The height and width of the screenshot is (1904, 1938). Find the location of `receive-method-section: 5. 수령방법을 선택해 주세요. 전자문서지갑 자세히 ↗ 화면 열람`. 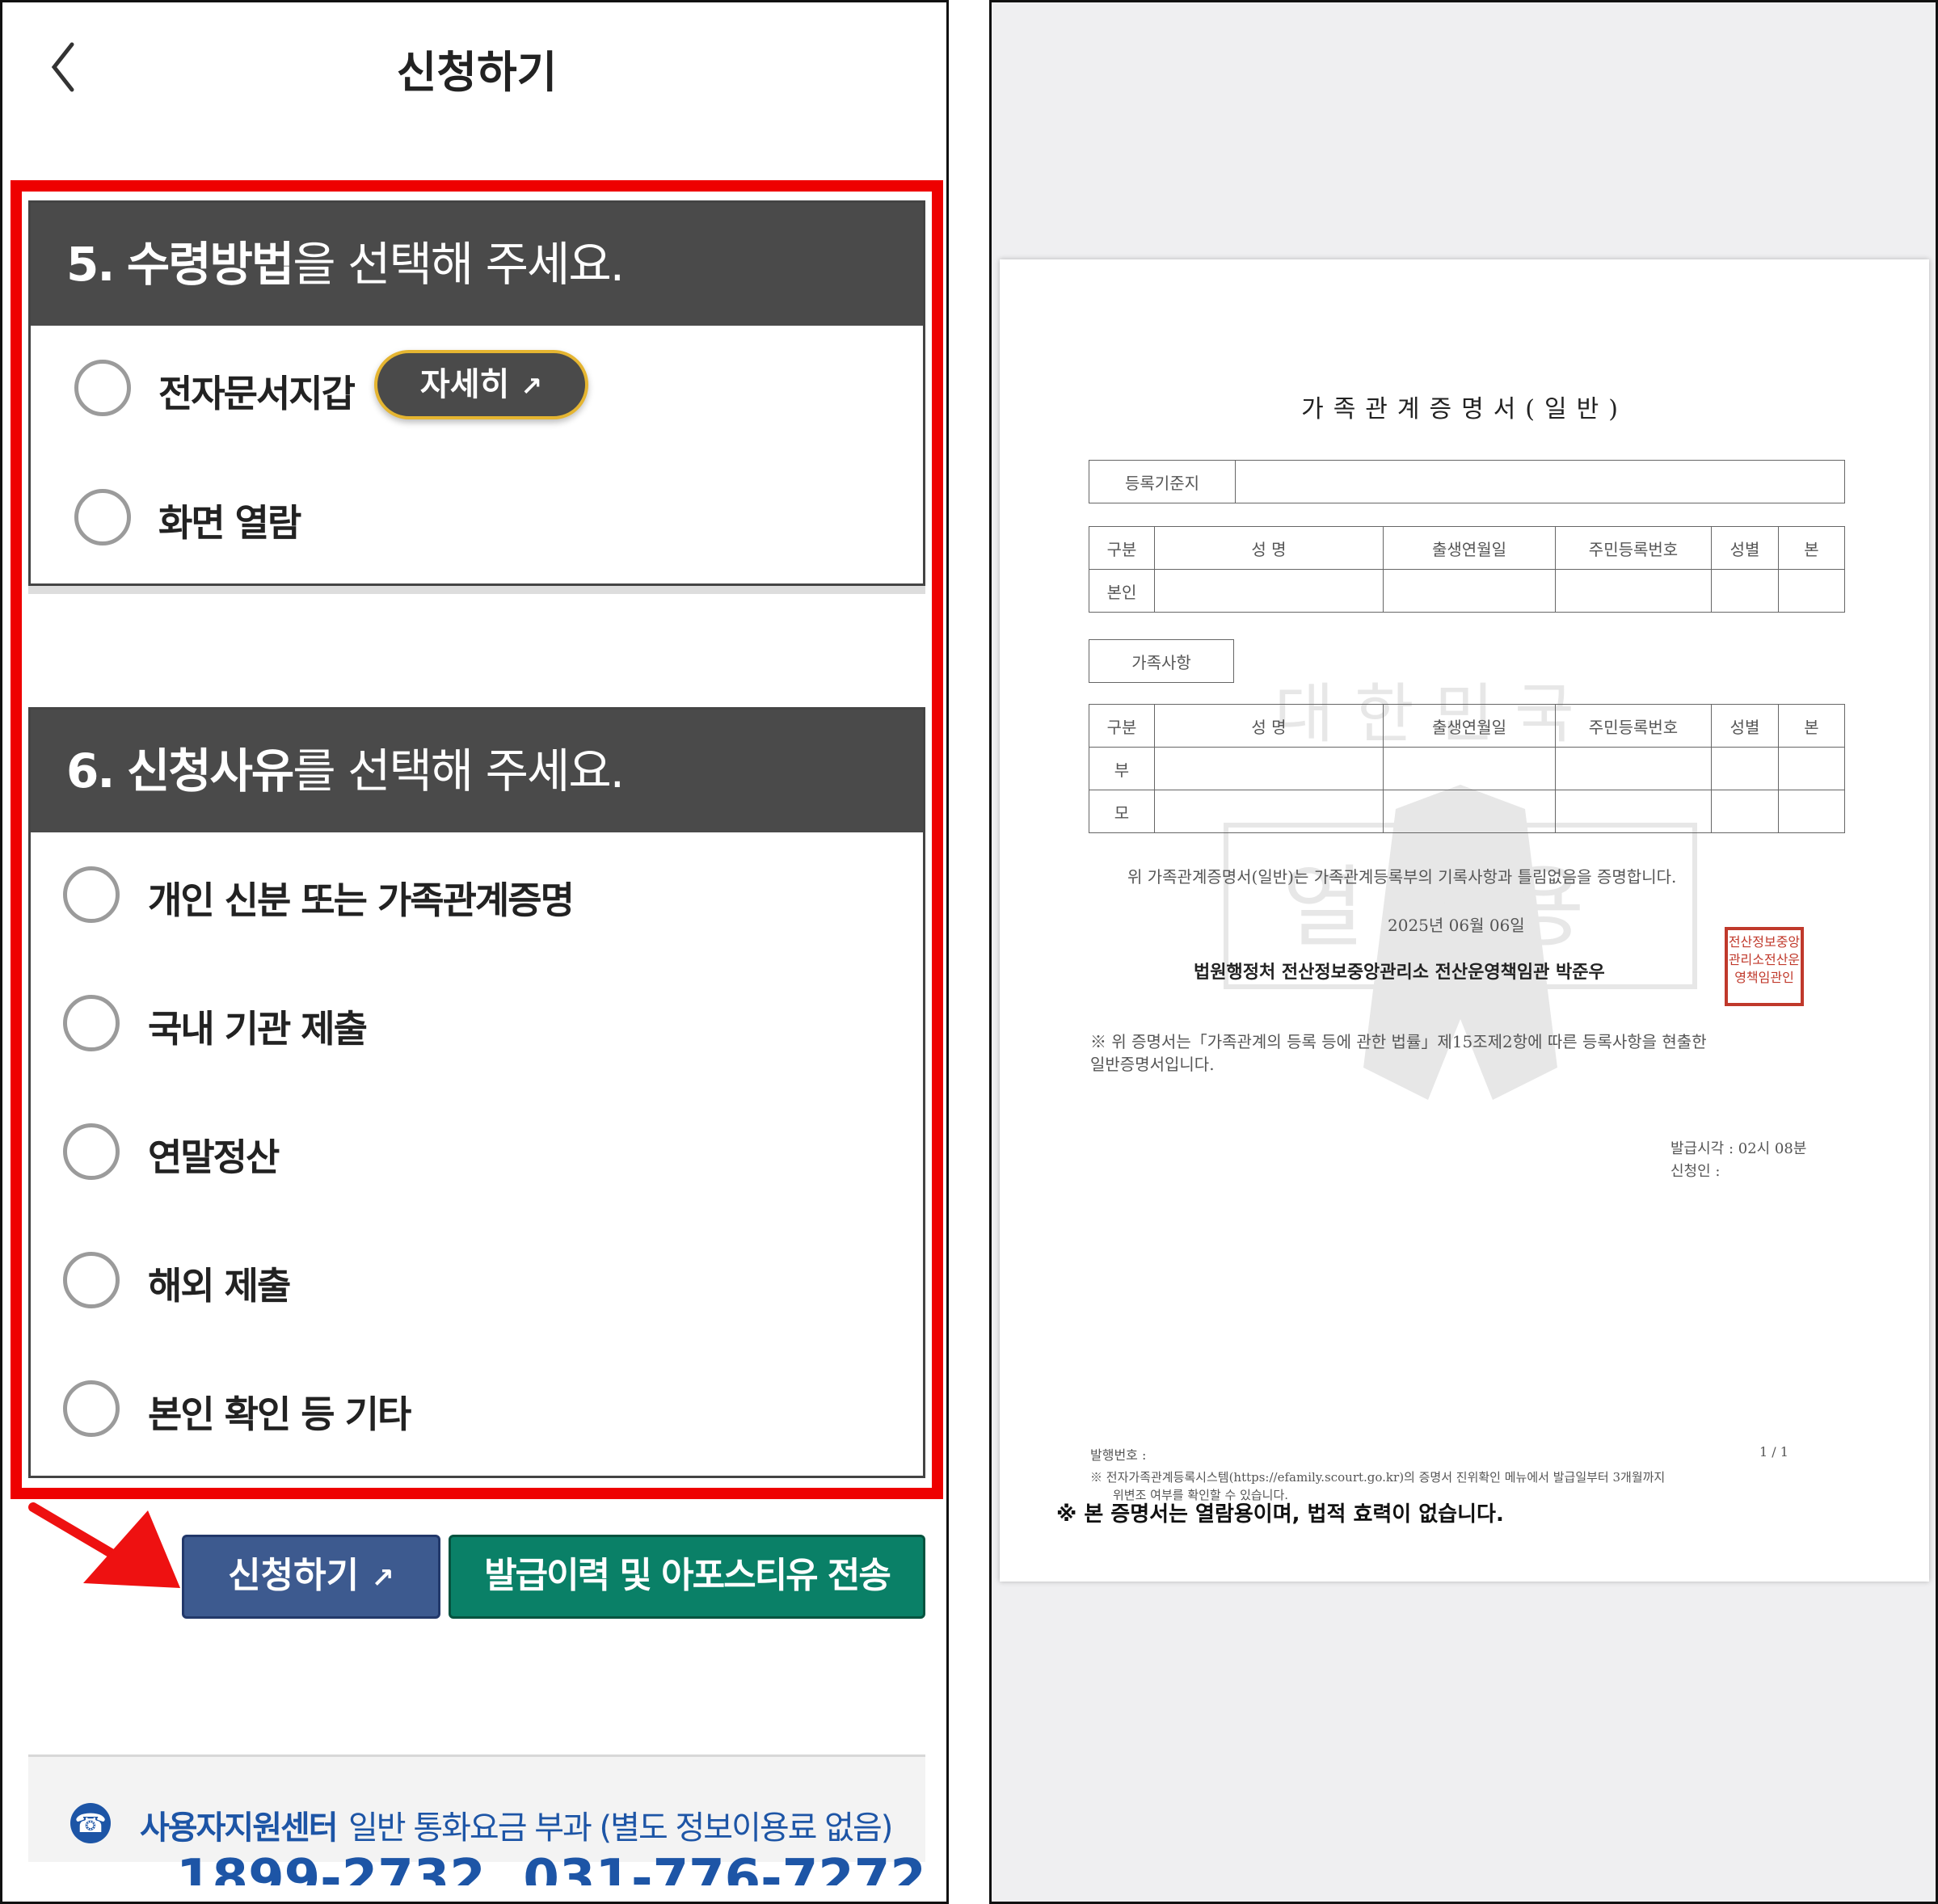

receive-method-section: 5. 수령방법을 선택해 주세요. 전자문서지갑 자세히 ↗ 화면 열람 is located at coordinates (476, 393).